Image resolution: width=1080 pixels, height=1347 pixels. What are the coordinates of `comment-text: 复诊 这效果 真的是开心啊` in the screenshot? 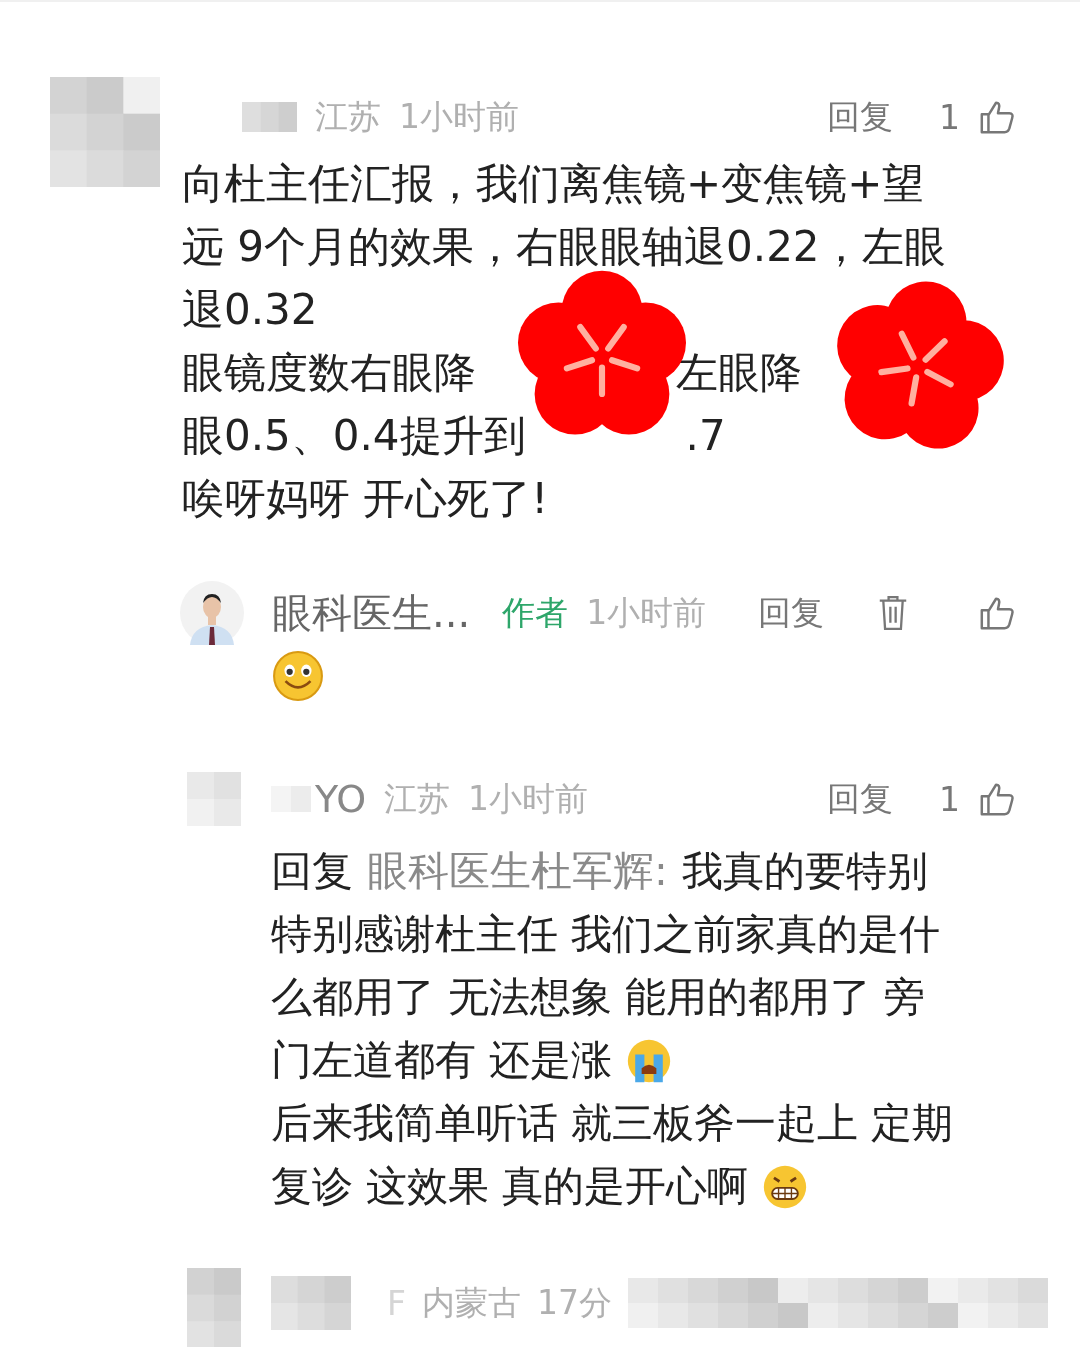 It's located at (510, 1186).